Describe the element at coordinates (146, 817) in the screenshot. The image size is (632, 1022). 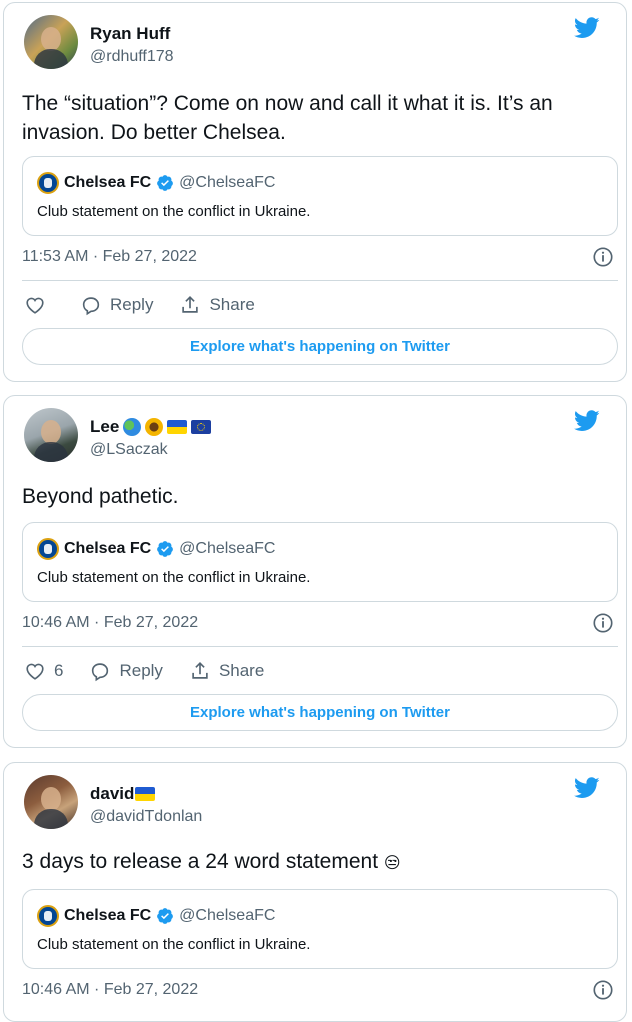
I see `author-handle: @davidTdonlan` at that location.